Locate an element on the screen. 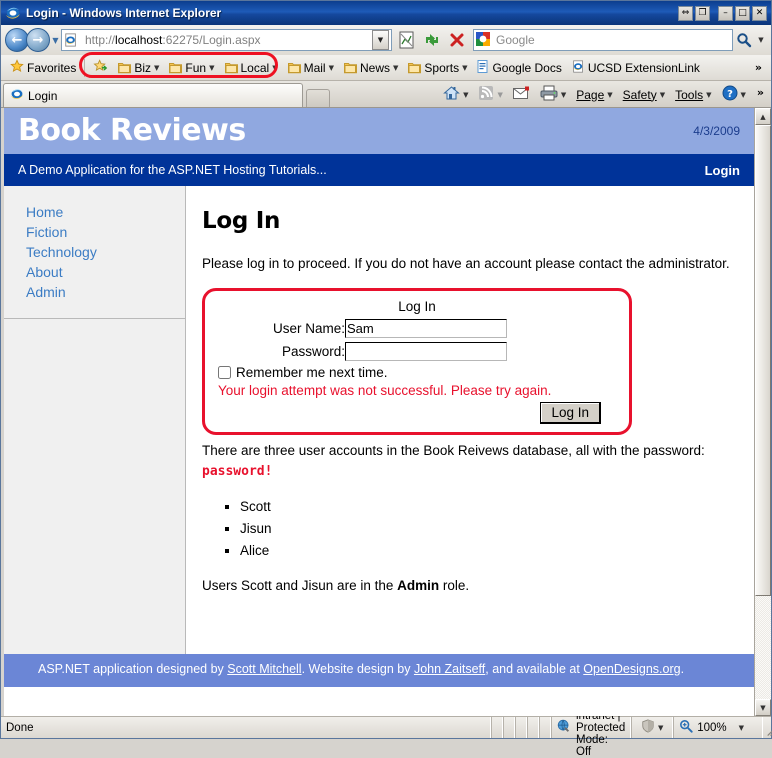 The image size is (772, 758). tools-menu-button: Tools ▼ is located at coordinates (693, 95).